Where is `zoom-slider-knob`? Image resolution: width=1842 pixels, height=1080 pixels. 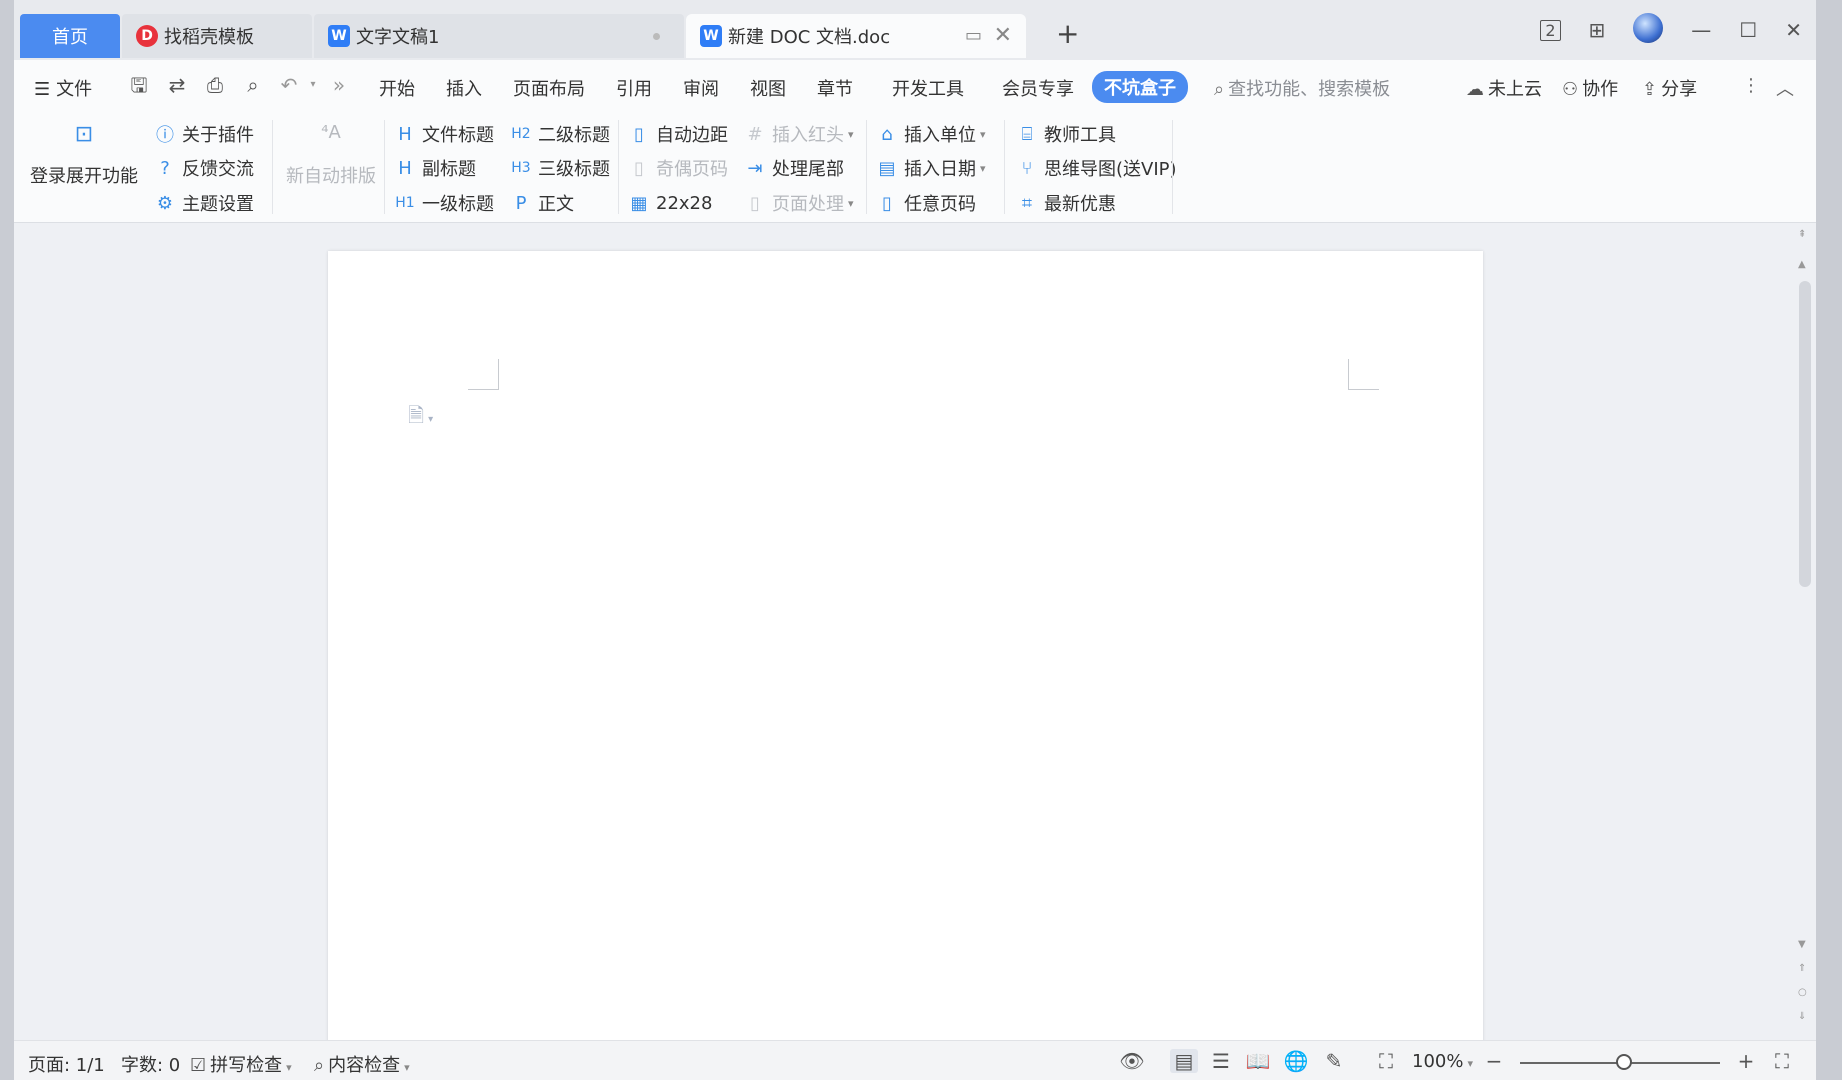
zoom-slider-knob is located at coordinates (1624, 1062).